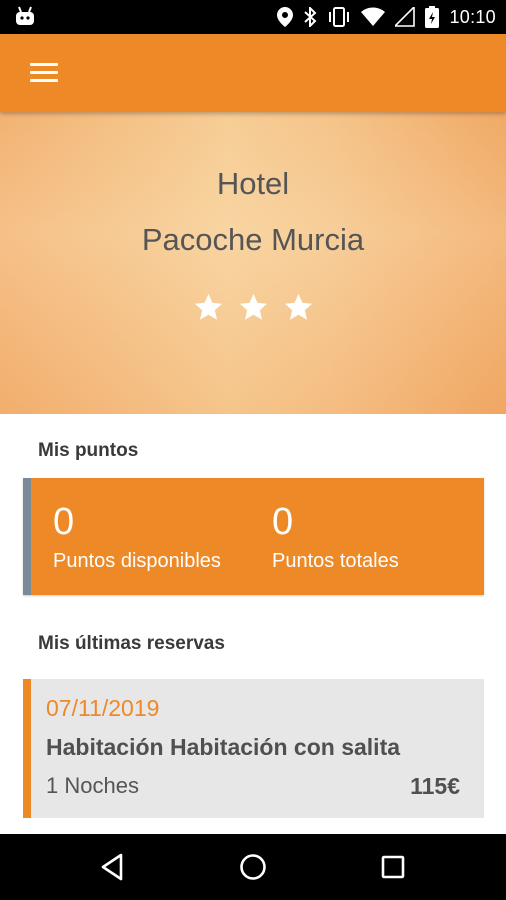 This screenshot has height=900, width=506. What do you see at coordinates (25, 15) in the screenshot?
I see `android-icon` at bounding box center [25, 15].